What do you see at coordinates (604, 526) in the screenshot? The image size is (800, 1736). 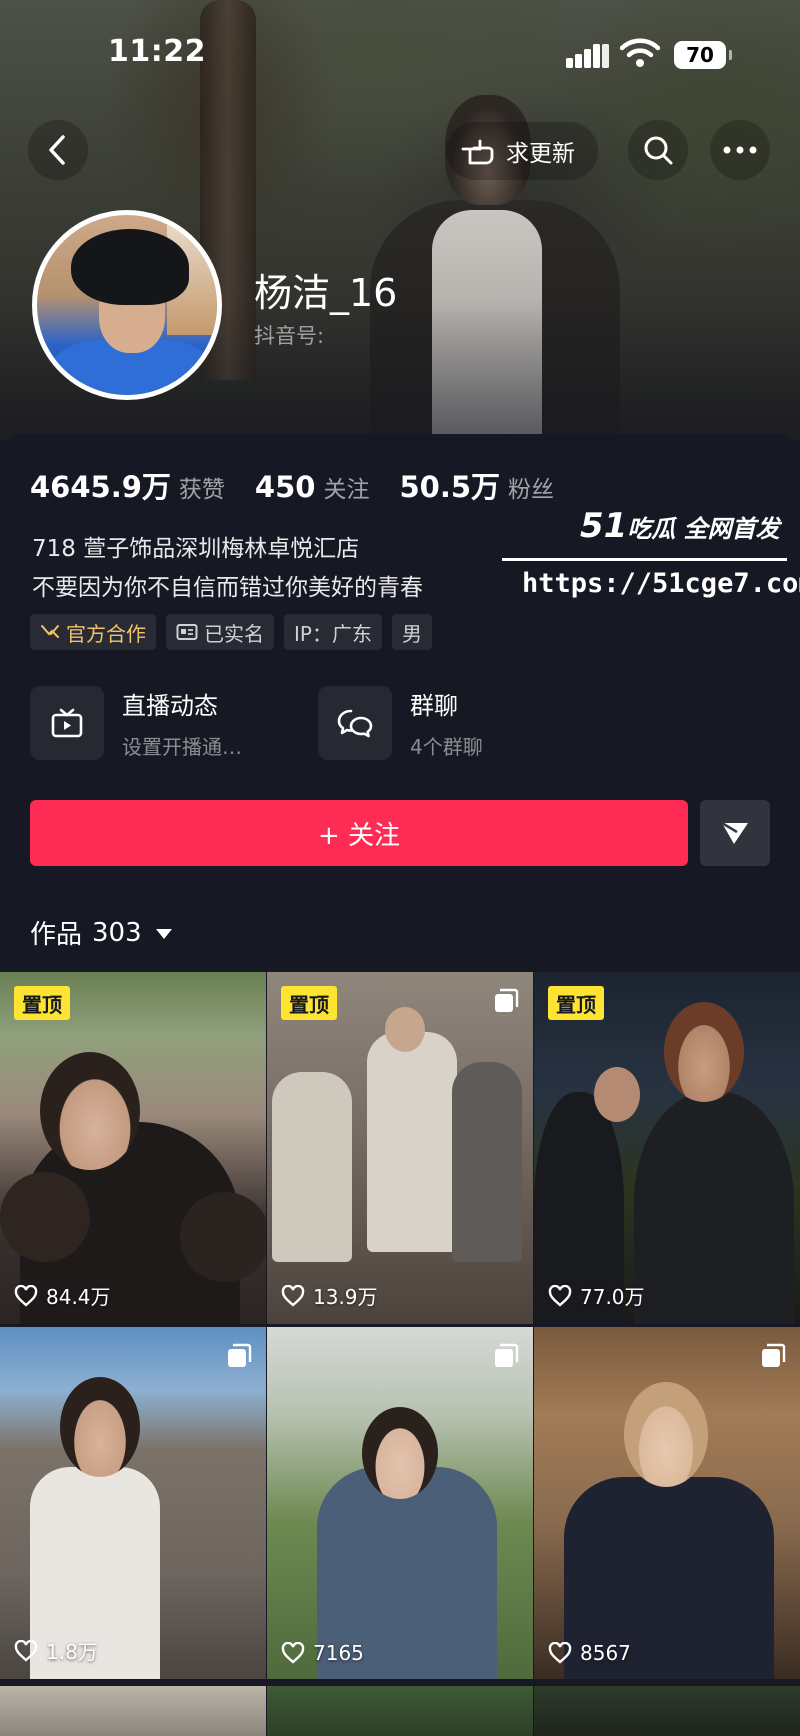 I see `watermark-brand-number: 51` at bounding box center [604, 526].